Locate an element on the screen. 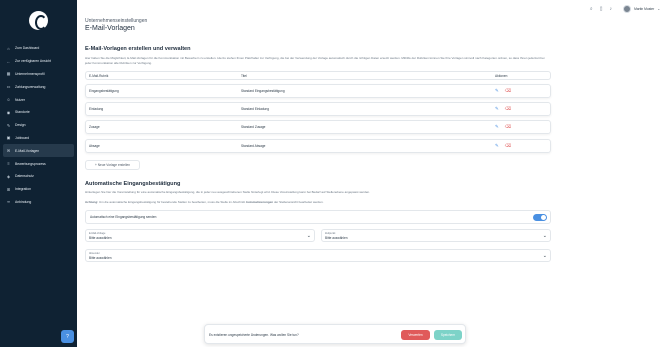 The image size is (670, 347). sidebar-item-locations: ◉ Standorte is located at coordinates (38, 112).